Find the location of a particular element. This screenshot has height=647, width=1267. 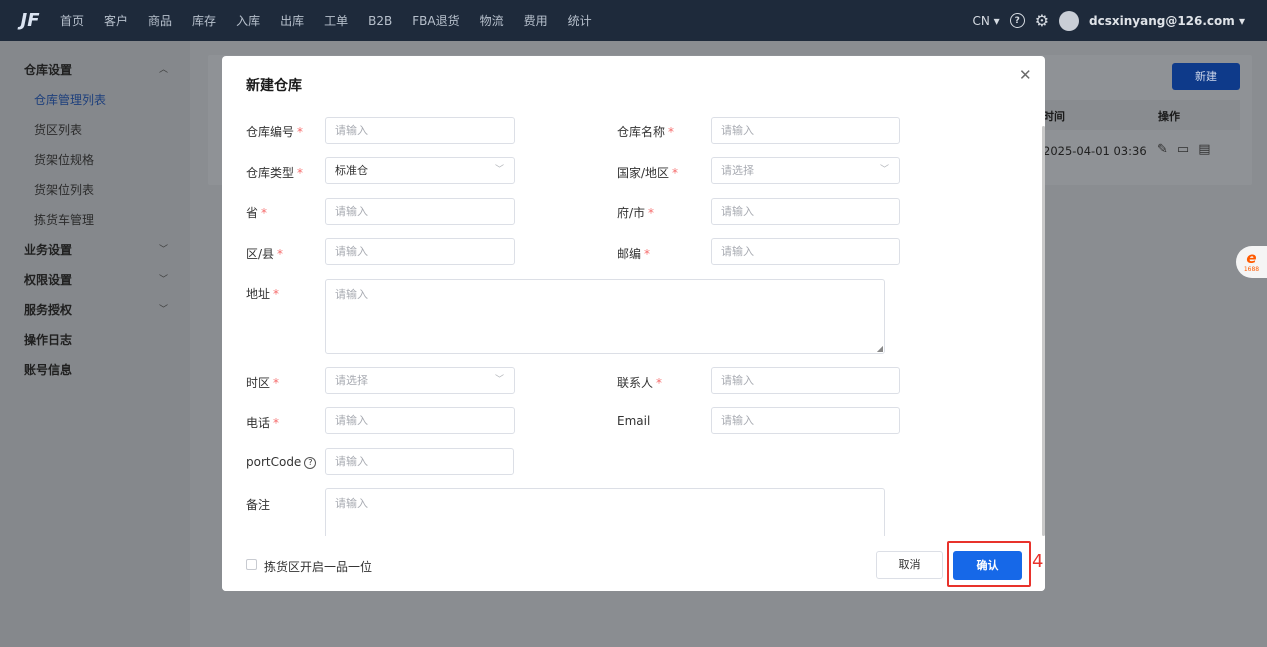

address-textarea: 请输入 ◢ is located at coordinates (605, 316).